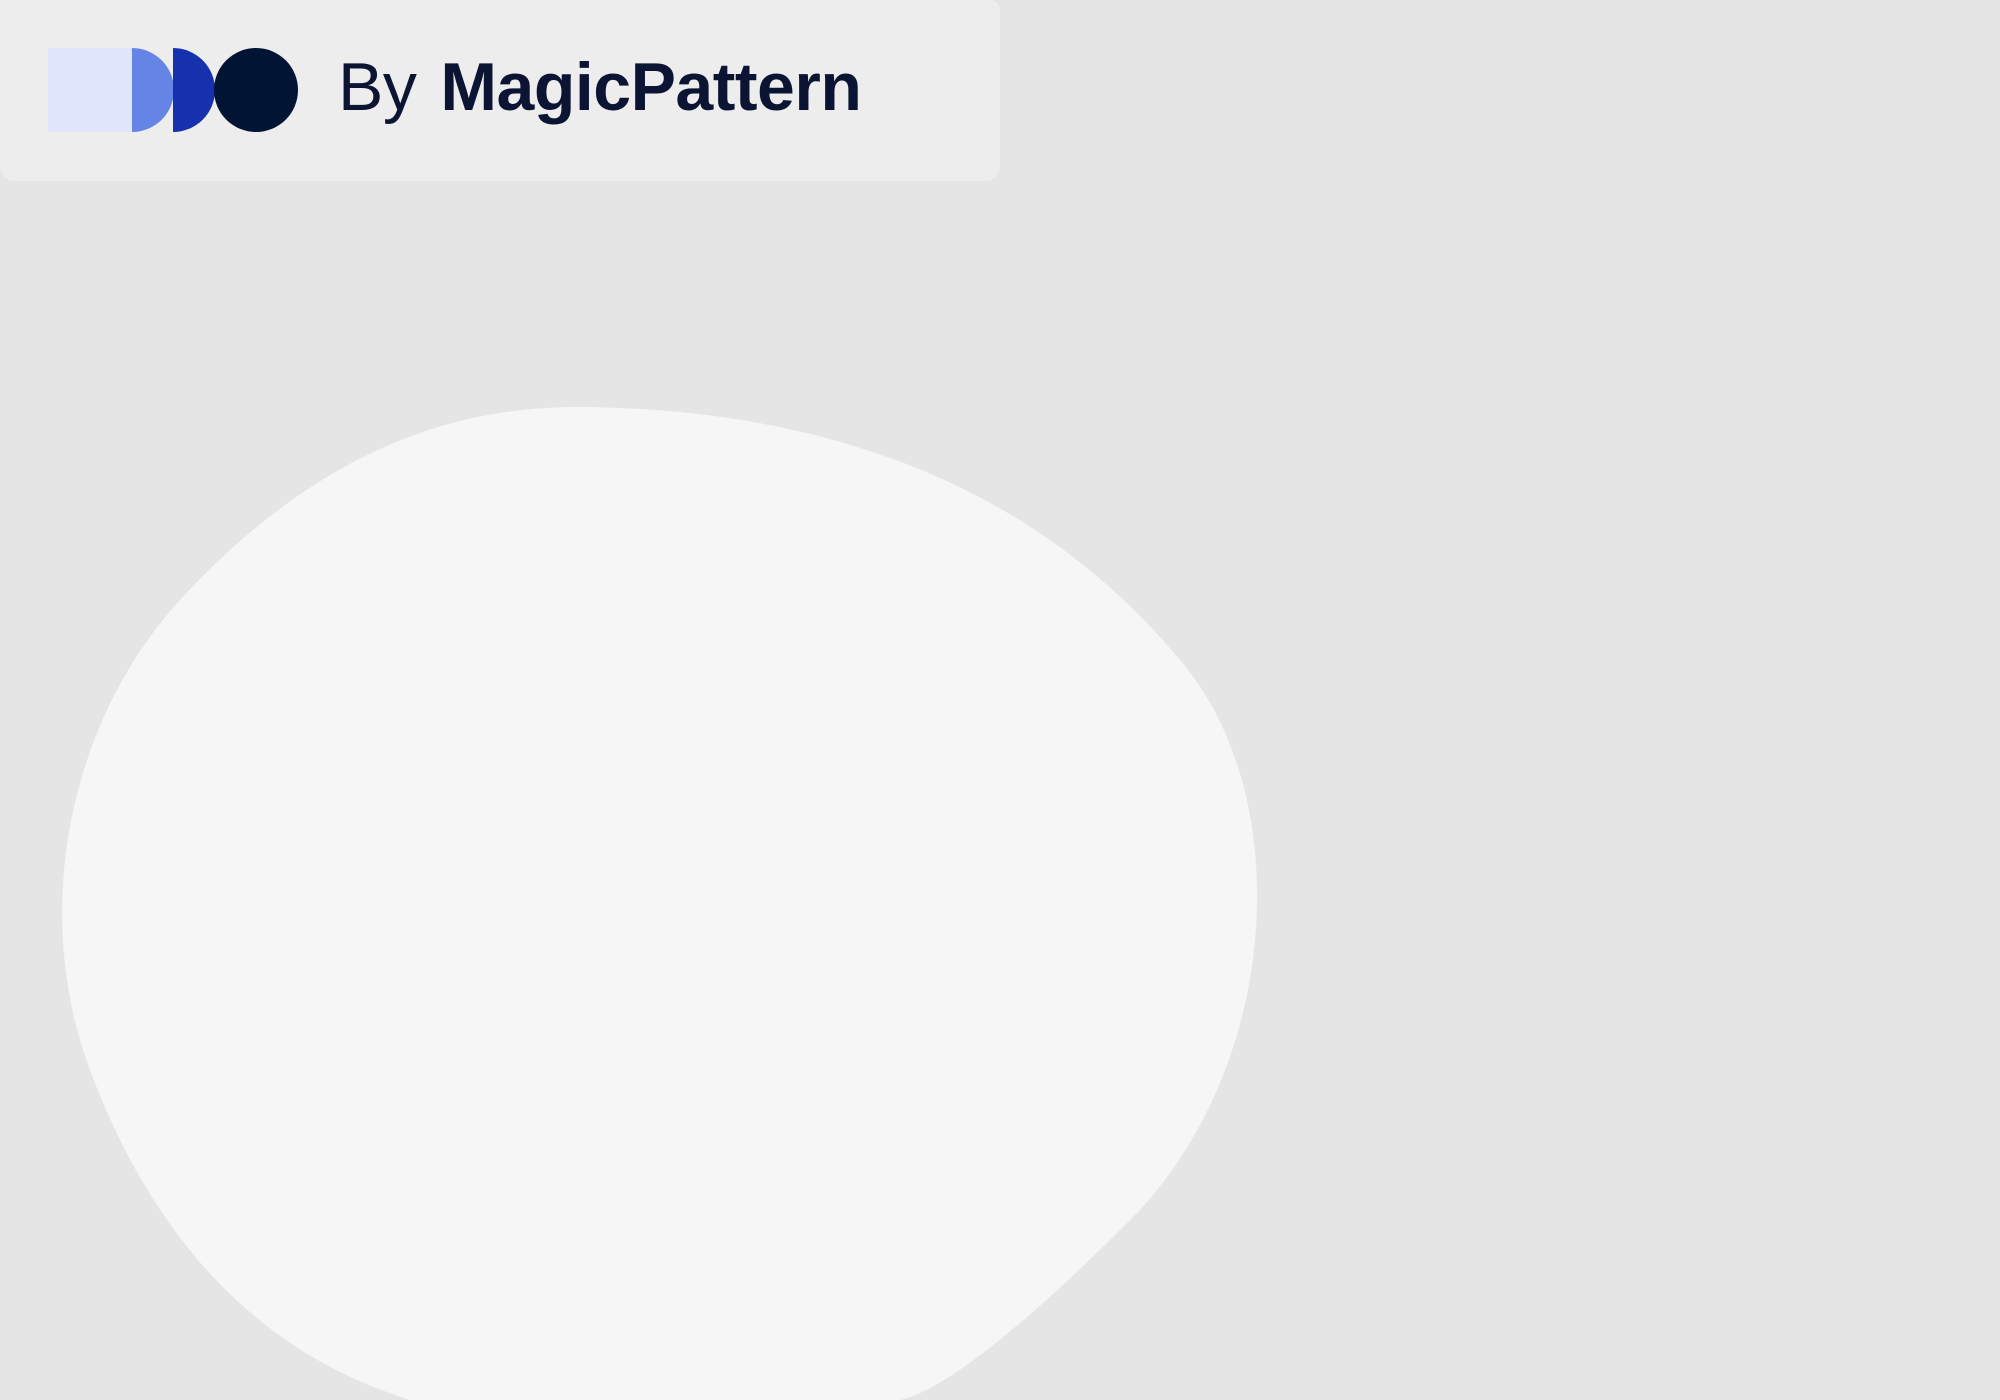  I want to click on logo-circle-navy, so click(256, 90).